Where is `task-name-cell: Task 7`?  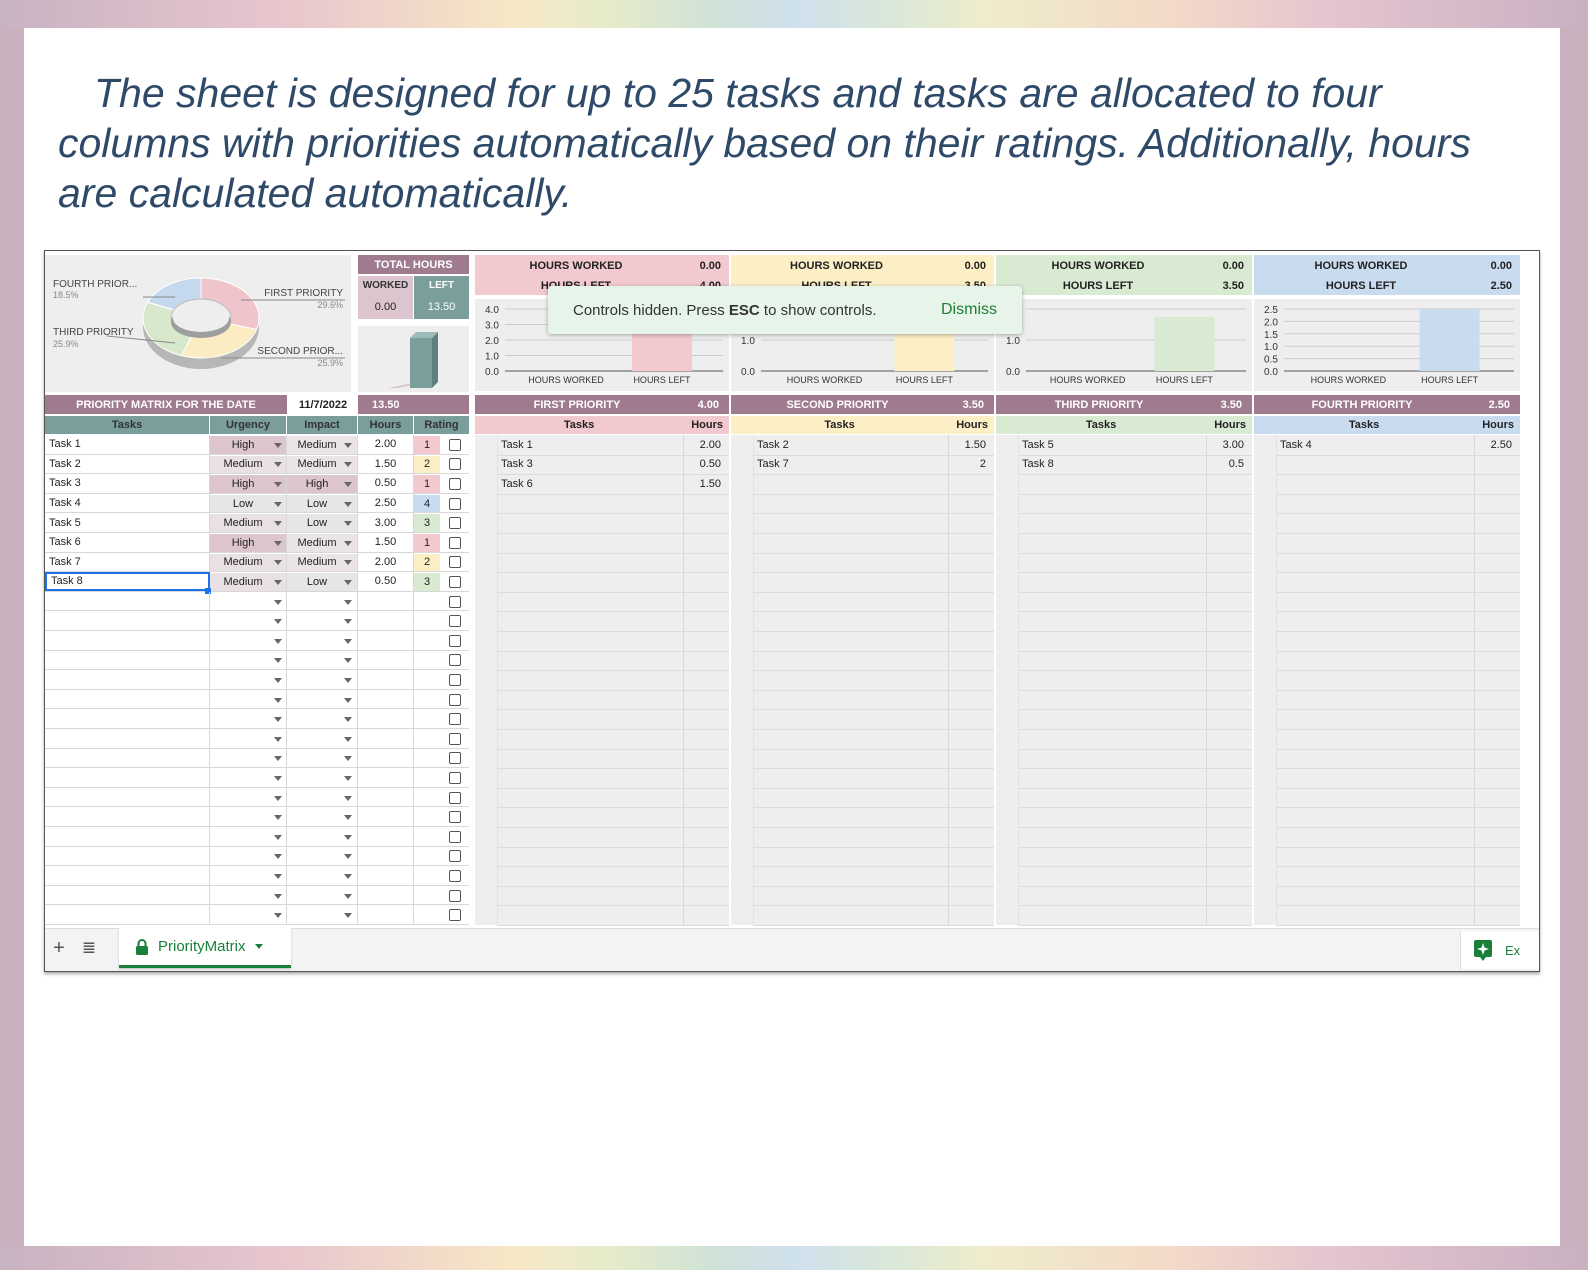
task-name-cell: Task 7 is located at coordinates (127, 562).